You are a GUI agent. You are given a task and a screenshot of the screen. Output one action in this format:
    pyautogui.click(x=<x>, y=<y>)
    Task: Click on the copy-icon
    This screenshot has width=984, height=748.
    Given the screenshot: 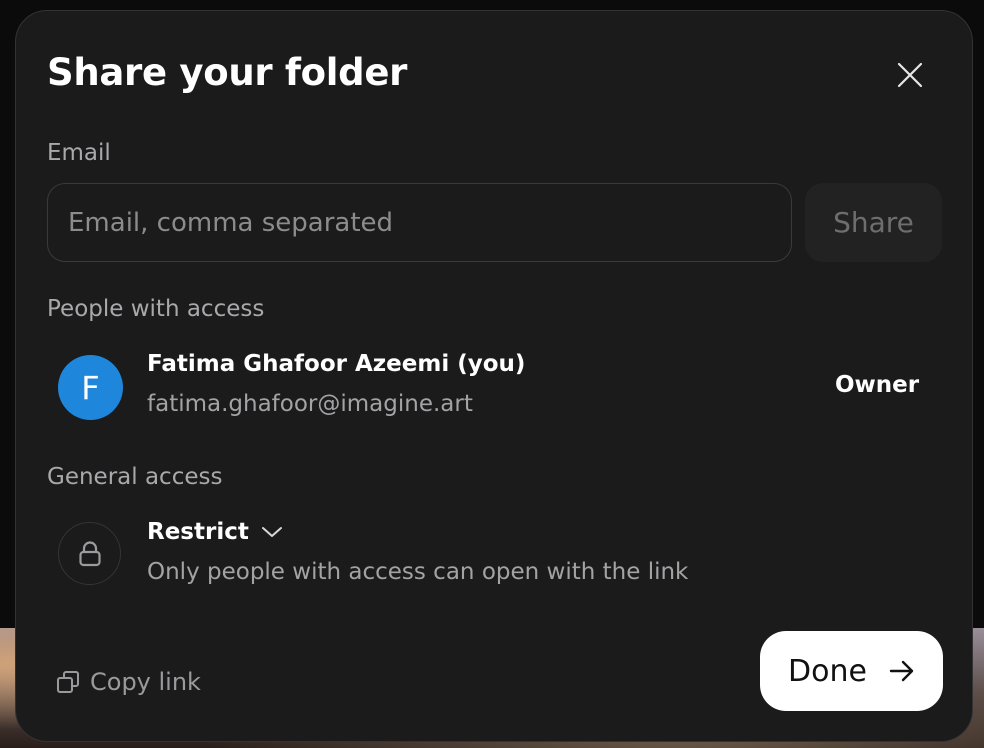 What is the action you would take?
    pyautogui.click(x=68, y=682)
    